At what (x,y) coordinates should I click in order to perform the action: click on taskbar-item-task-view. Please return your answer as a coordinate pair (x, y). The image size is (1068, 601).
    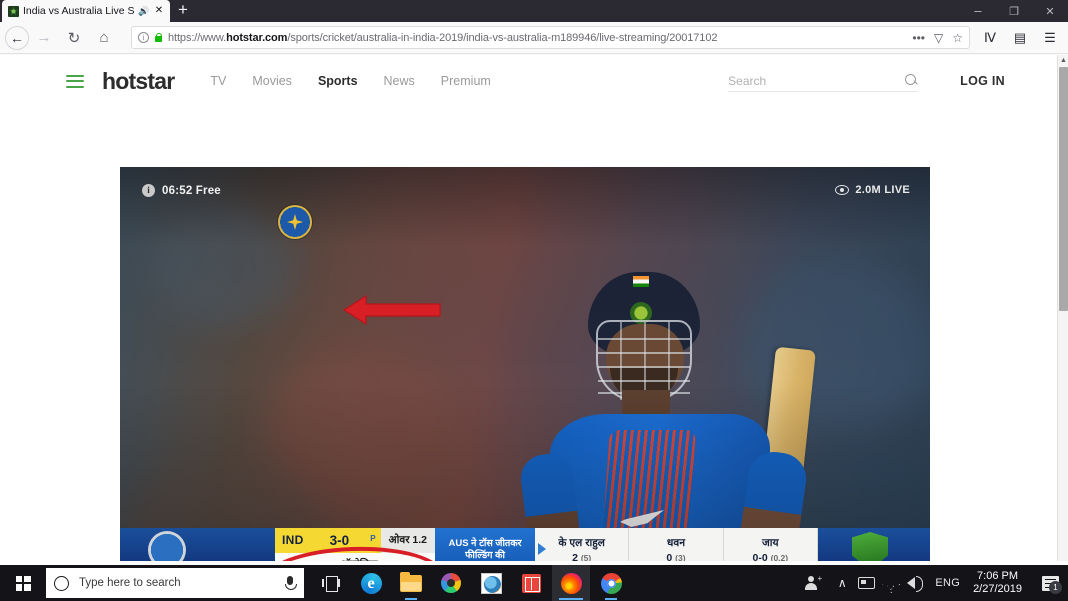
    Looking at the image, I should click on (331, 583).